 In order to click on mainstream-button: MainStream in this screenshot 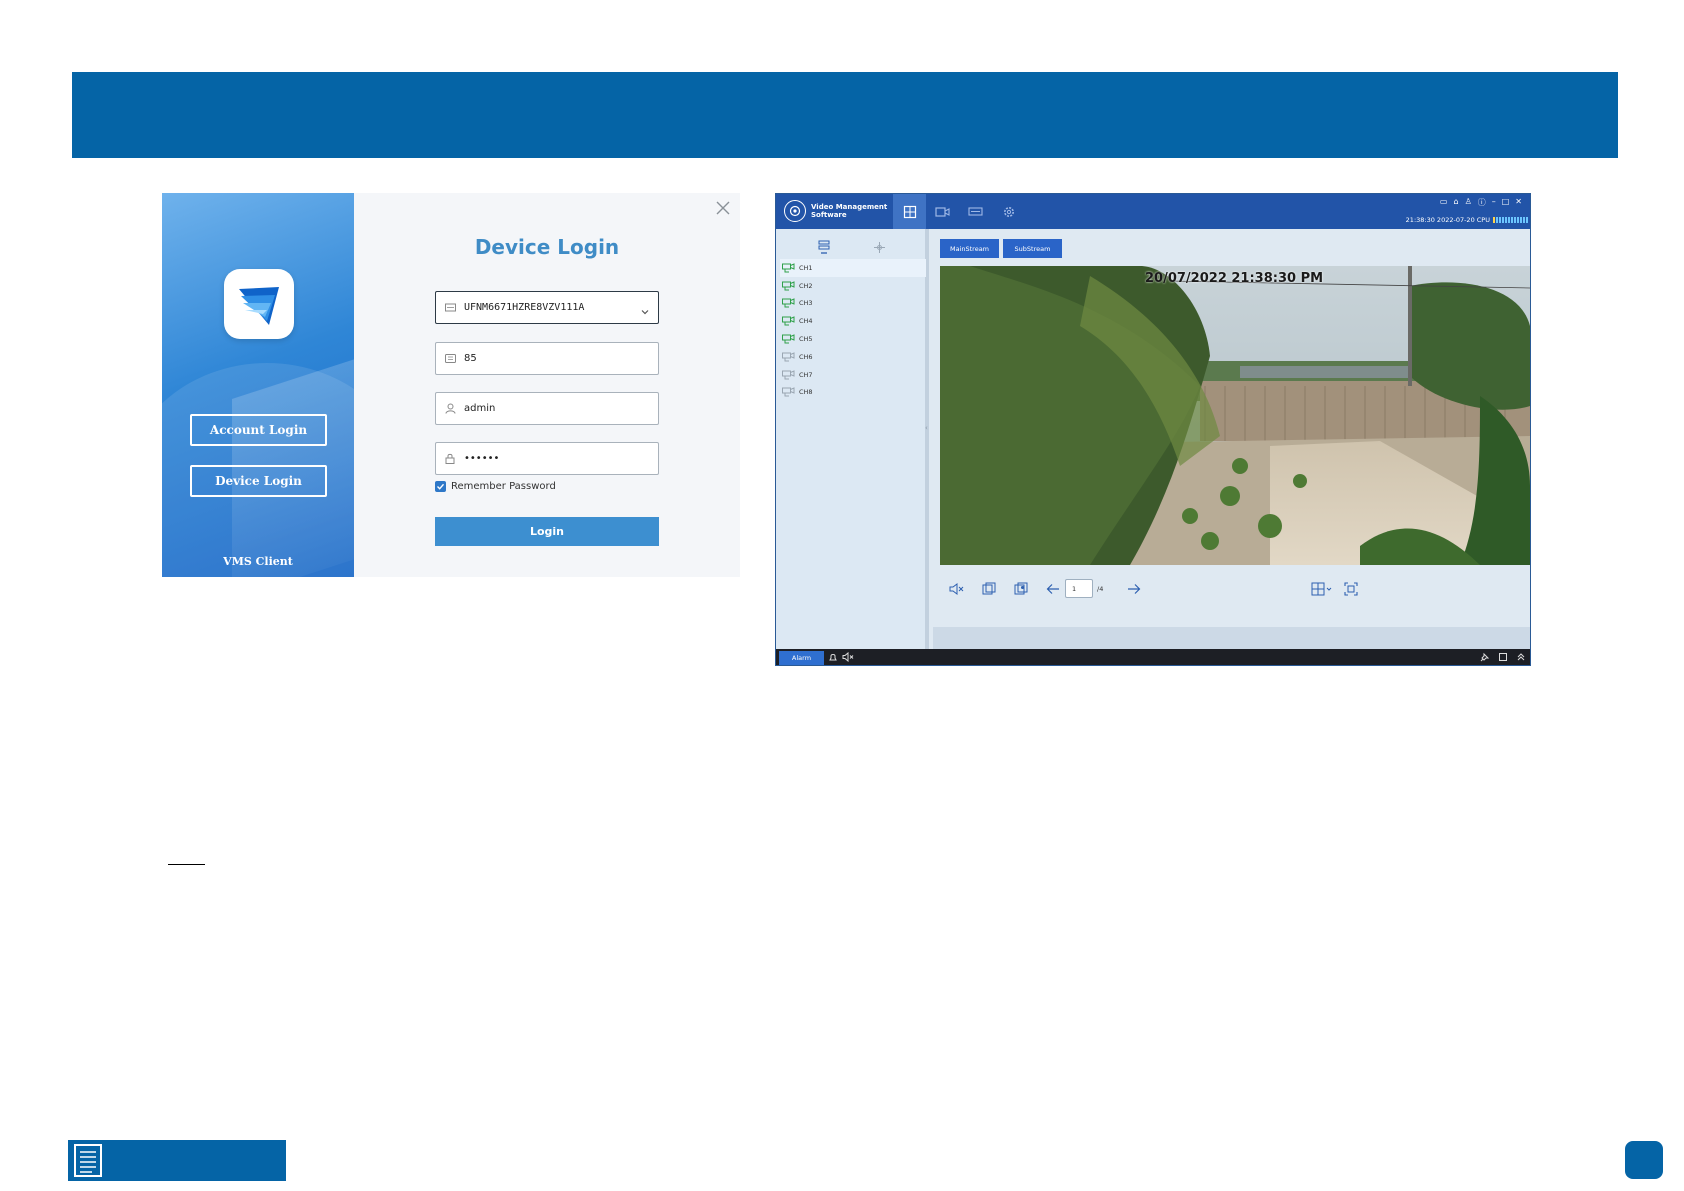, I will do `click(969, 248)`.